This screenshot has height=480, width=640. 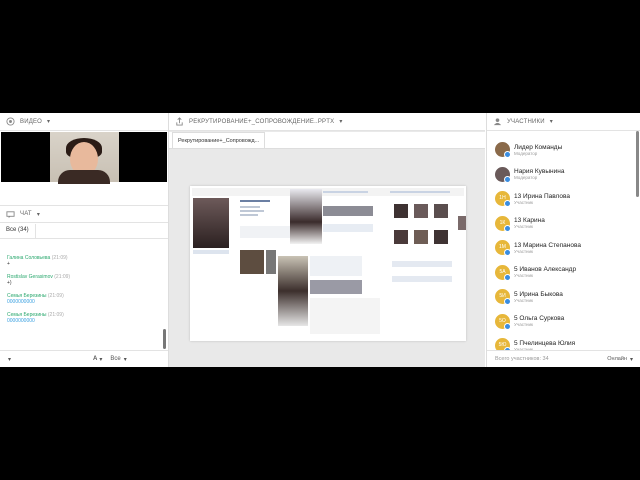 What do you see at coordinates (537, 174) in the screenshot?
I see `participant-info: Нария Кувынина Модератор` at bounding box center [537, 174].